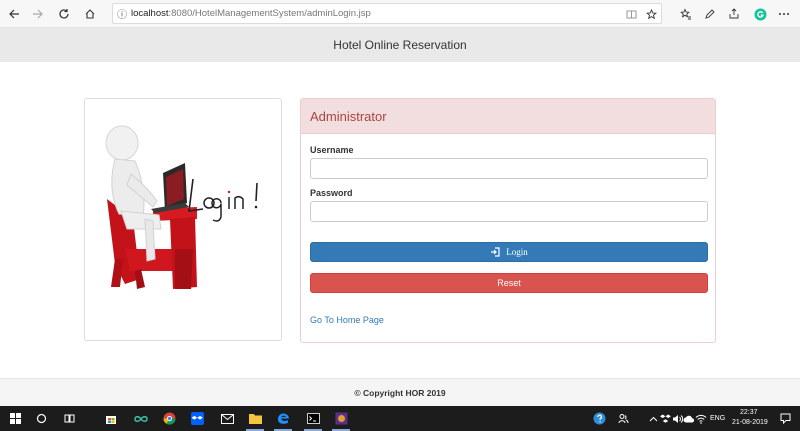 The image size is (800, 431). What do you see at coordinates (651, 14) in the screenshot?
I see `favorite-star-icon` at bounding box center [651, 14].